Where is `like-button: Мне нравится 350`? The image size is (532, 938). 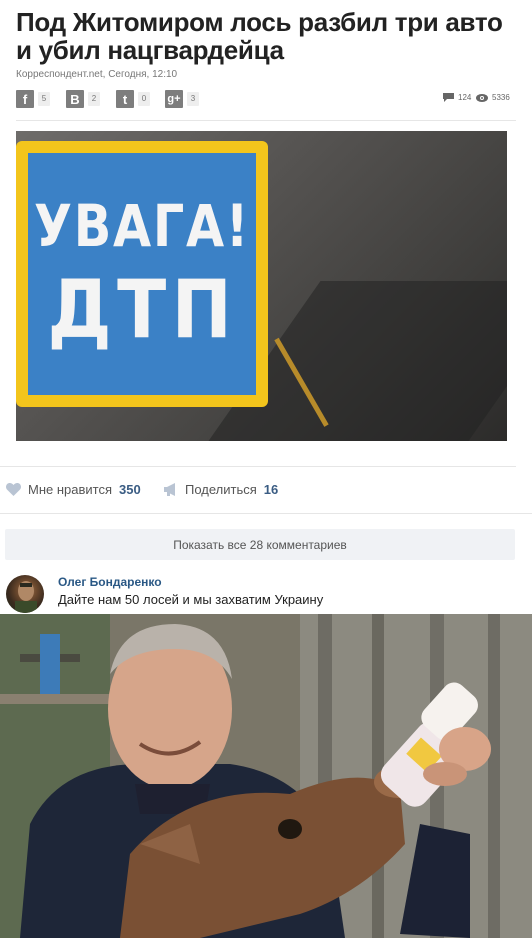
like-button: Мне нравится 350 is located at coordinates (73, 489).